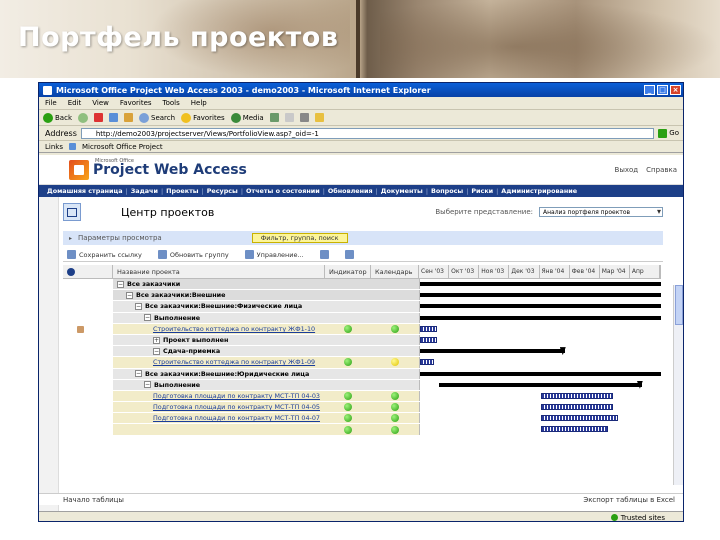 This screenshot has width=720, height=540. Describe the element at coordinates (348, 328) in the screenshot. I see `status-dot-icon` at that location.